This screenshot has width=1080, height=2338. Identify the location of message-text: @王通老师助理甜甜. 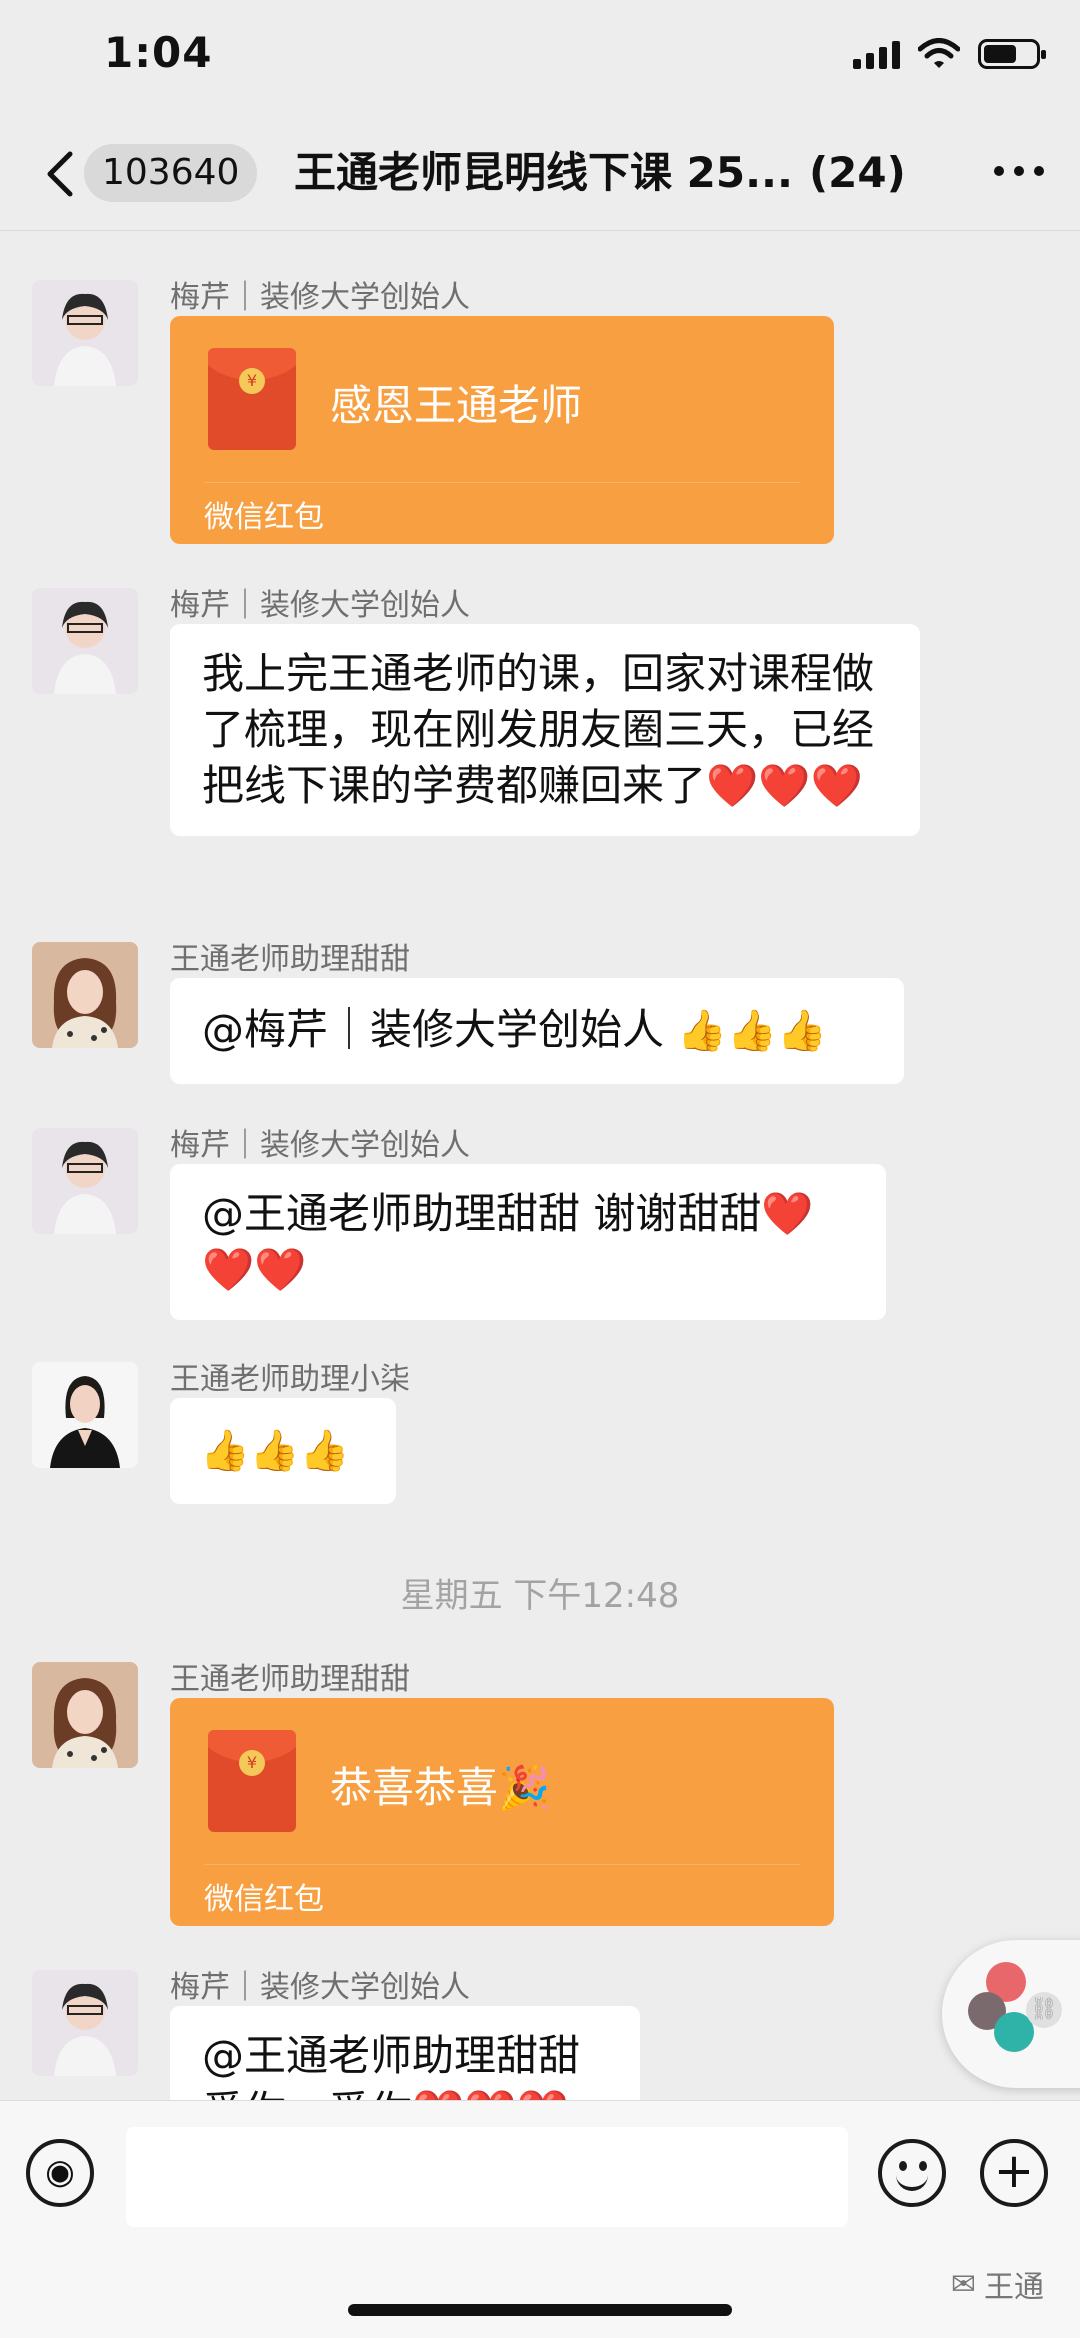
(391, 2055).